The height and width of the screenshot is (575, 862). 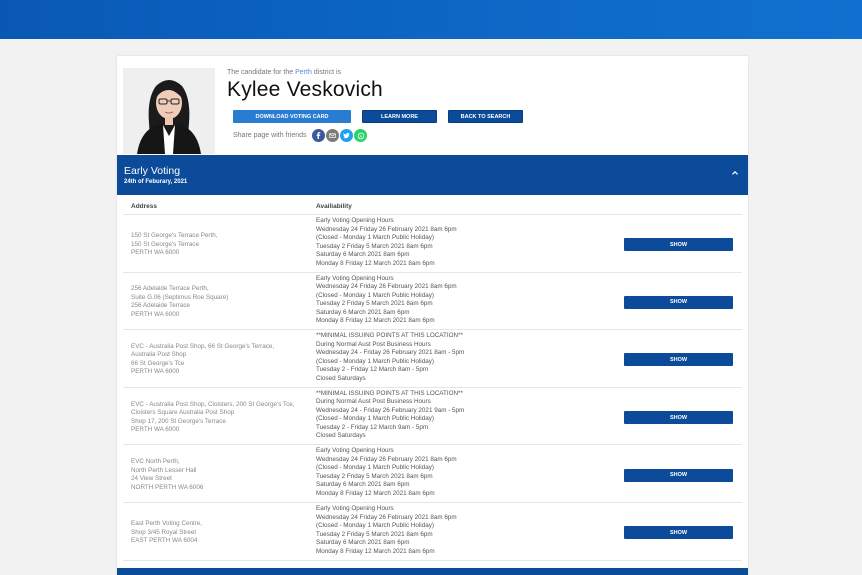 I want to click on address-line: 256 Adelaide Terrace Perth,, so click(x=170, y=289).